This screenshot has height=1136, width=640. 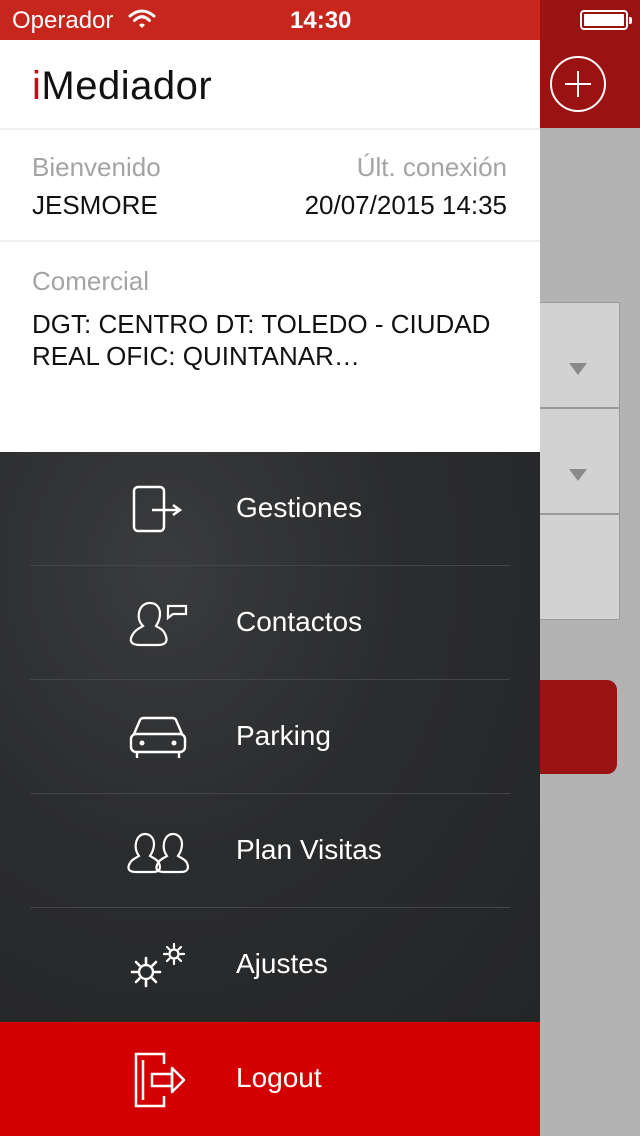 I want to click on last-login-value: 20/07/2015 14:35, so click(x=405, y=205).